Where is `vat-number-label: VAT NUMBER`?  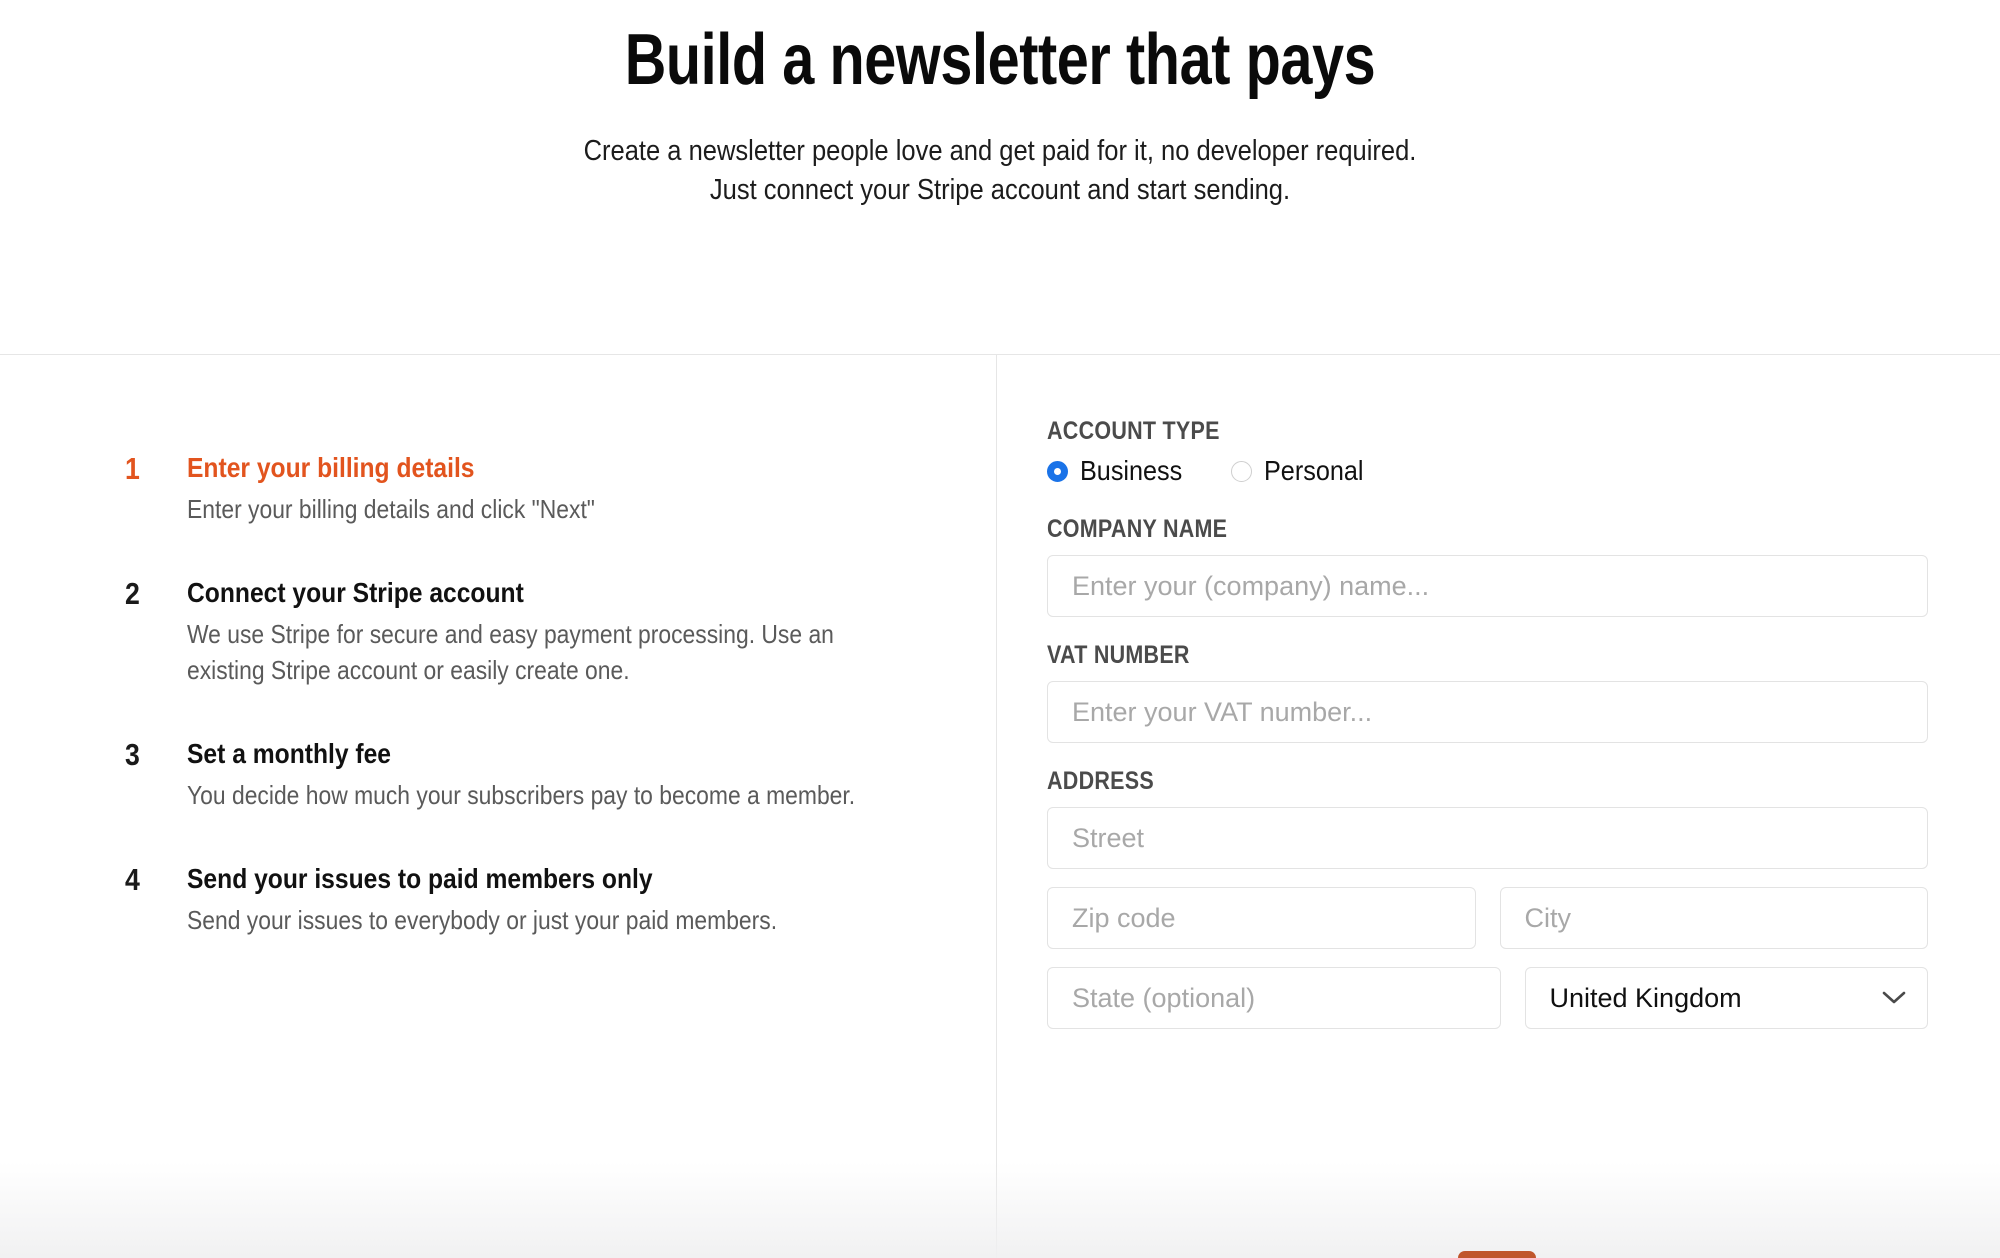
vat-number-label: VAT NUMBER is located at coordinates (1118, 655).